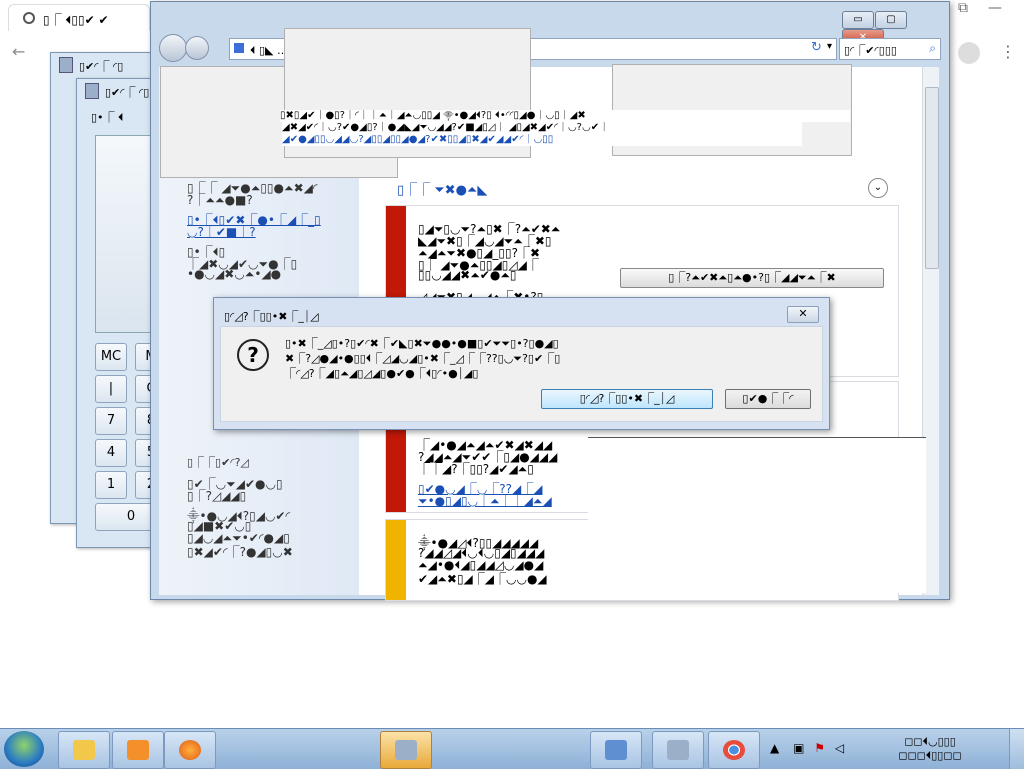 This screenshot has height=769, width=1024. What do you see at coordinates (829, 46) in the screenshot?
I see `chevron-down-icon: ▾` at bounding box center [829, 46].